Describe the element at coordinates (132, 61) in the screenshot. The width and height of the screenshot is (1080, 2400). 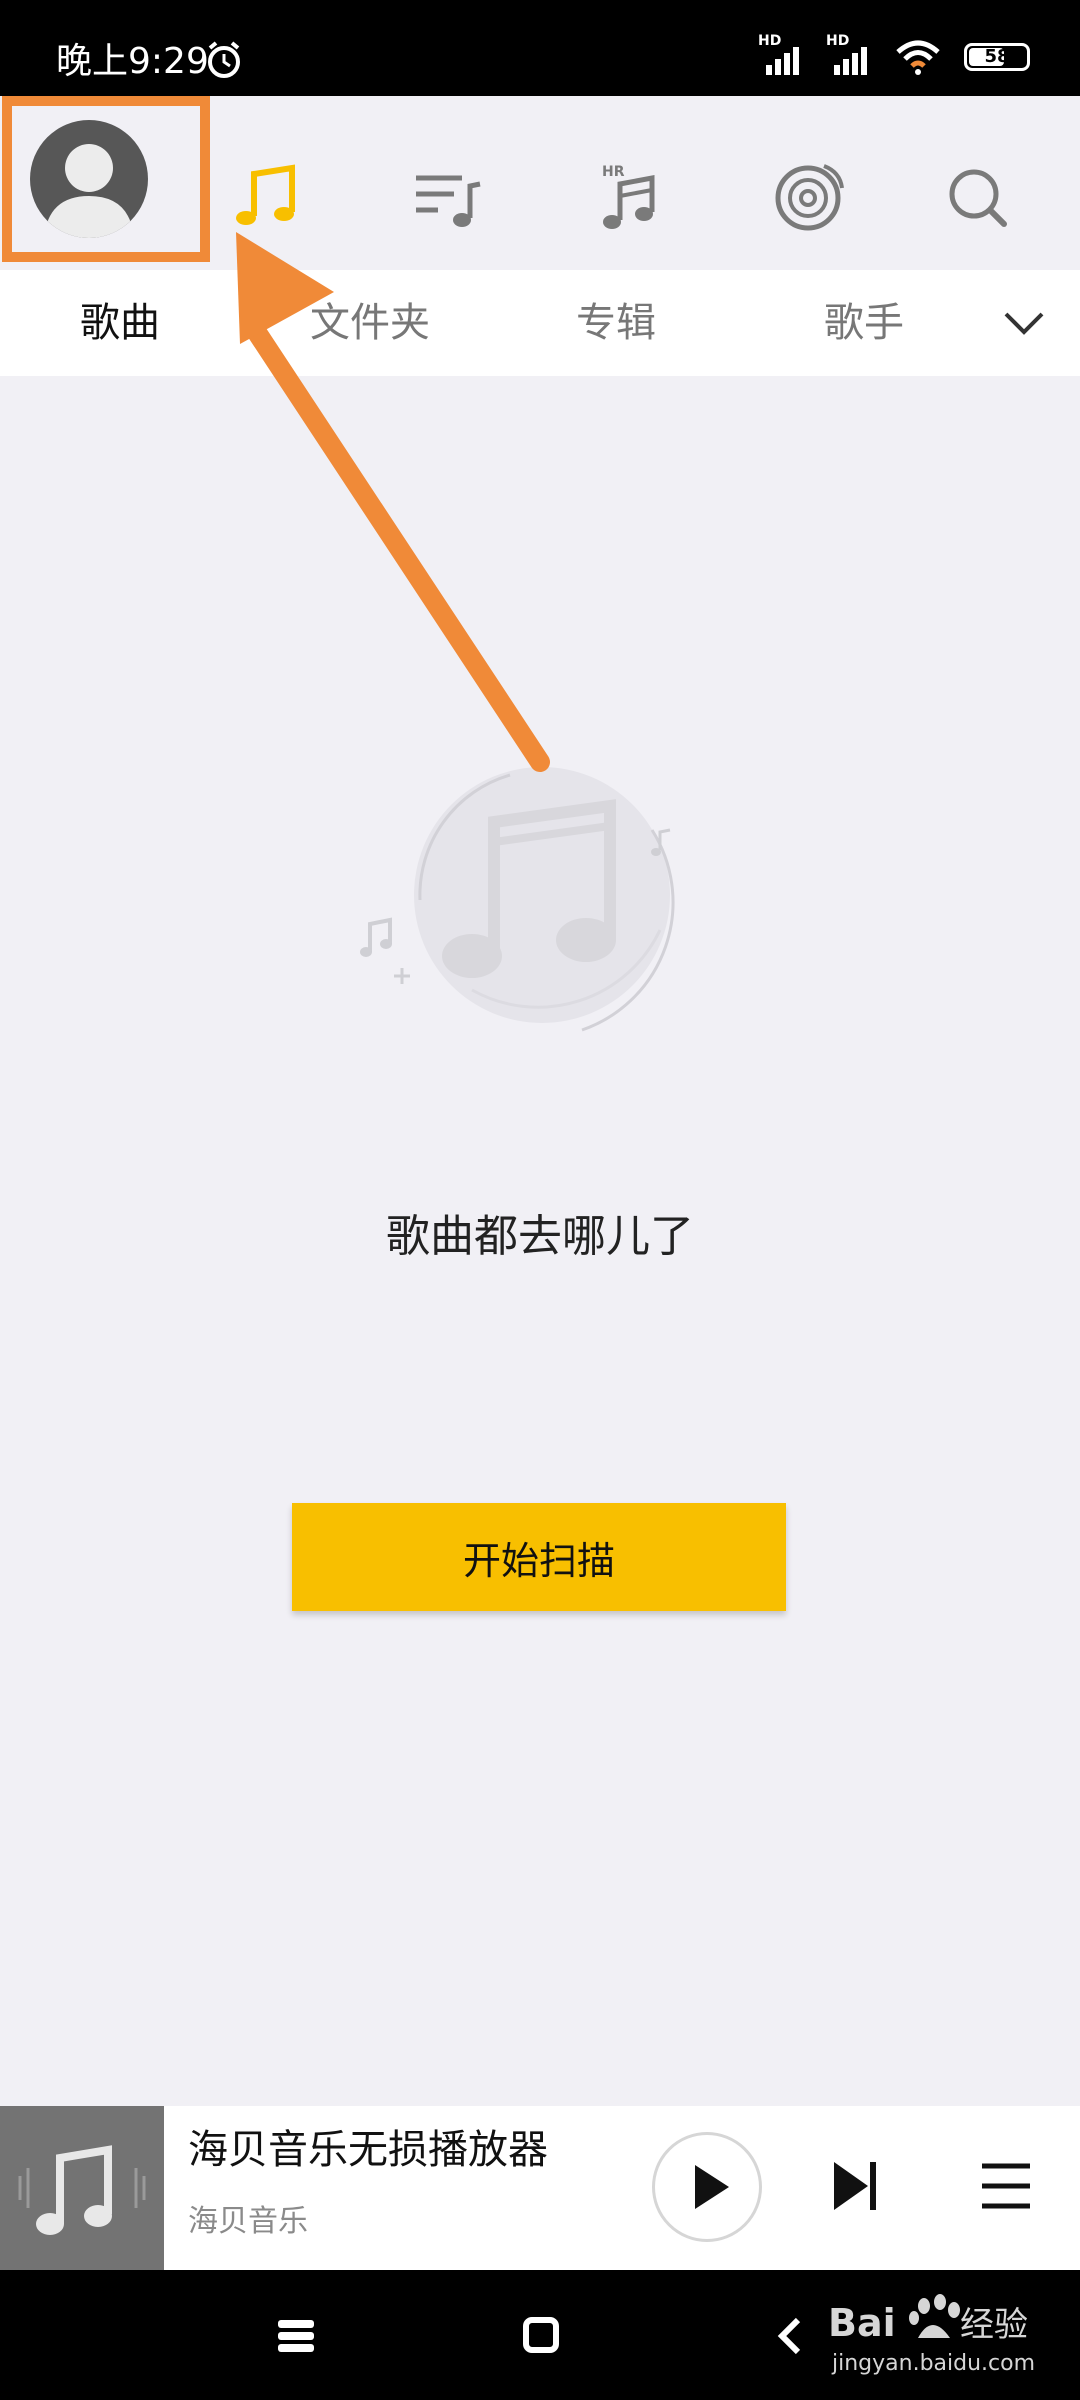
I see `status-time: 晚上9:29` at that location.